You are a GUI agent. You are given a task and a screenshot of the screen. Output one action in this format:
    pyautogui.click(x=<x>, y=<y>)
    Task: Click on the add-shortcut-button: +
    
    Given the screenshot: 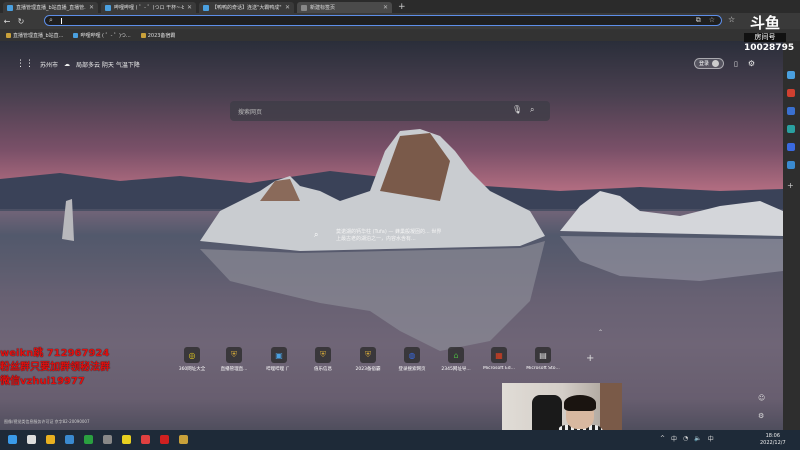 What is the action you would take?
    pyautogui.click(x=590, y=358)
    